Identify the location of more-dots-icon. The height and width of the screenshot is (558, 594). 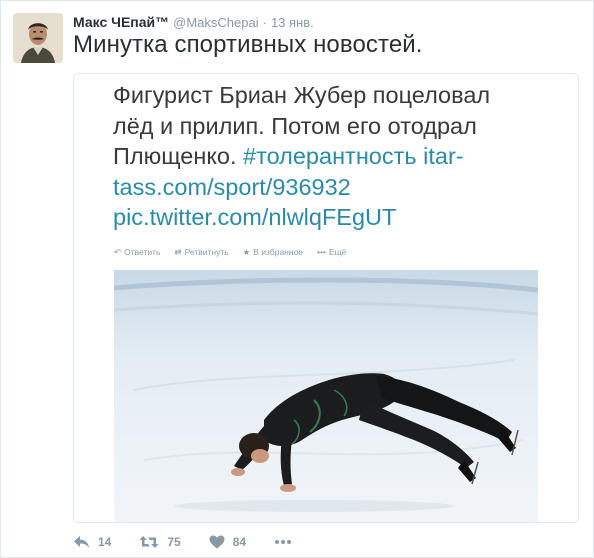
(283, 542).